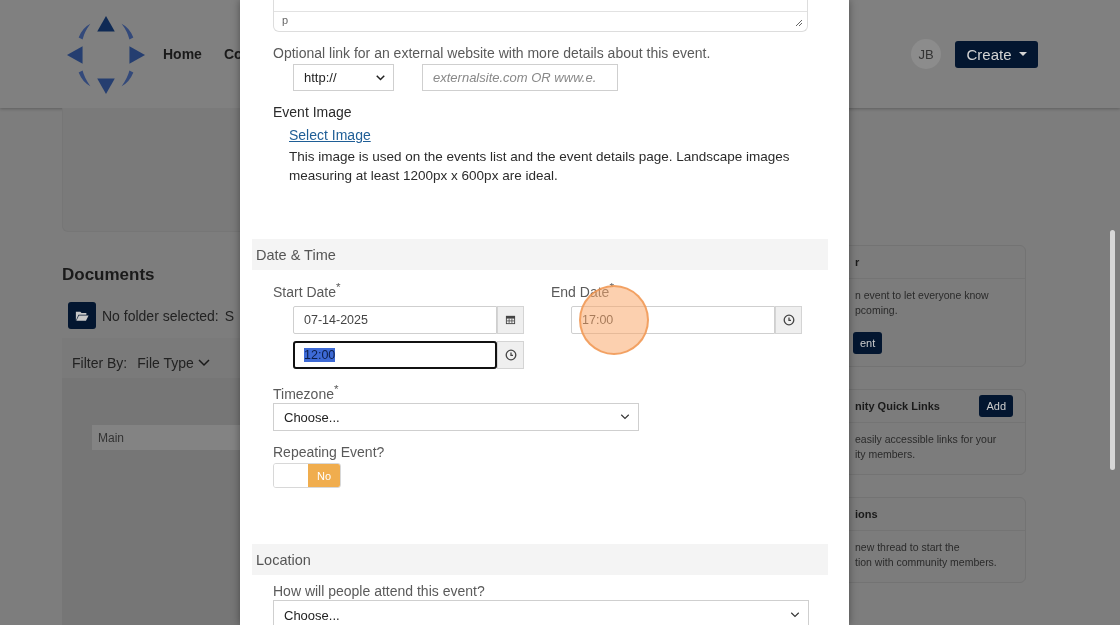 Image resolution: width=1120 pixels, height=625 pixels. I want to click on card-text: n event to let everyone know, so click(922, 295).